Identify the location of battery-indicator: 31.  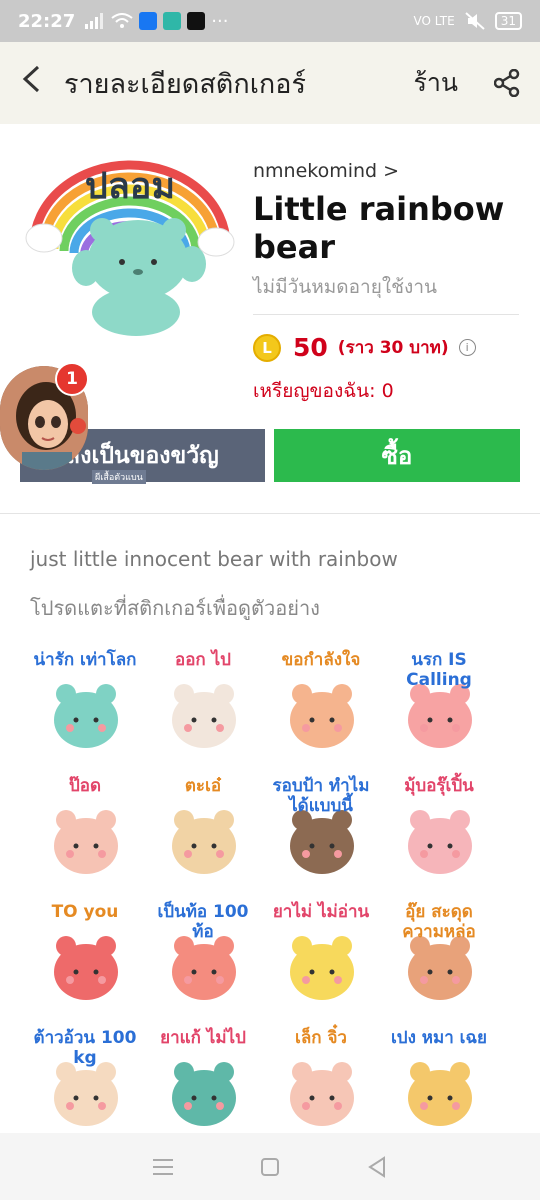
(508, 21).